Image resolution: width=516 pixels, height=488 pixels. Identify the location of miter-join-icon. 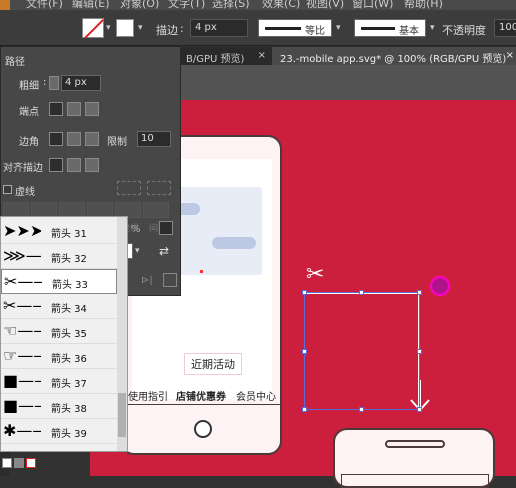
(56, 139).